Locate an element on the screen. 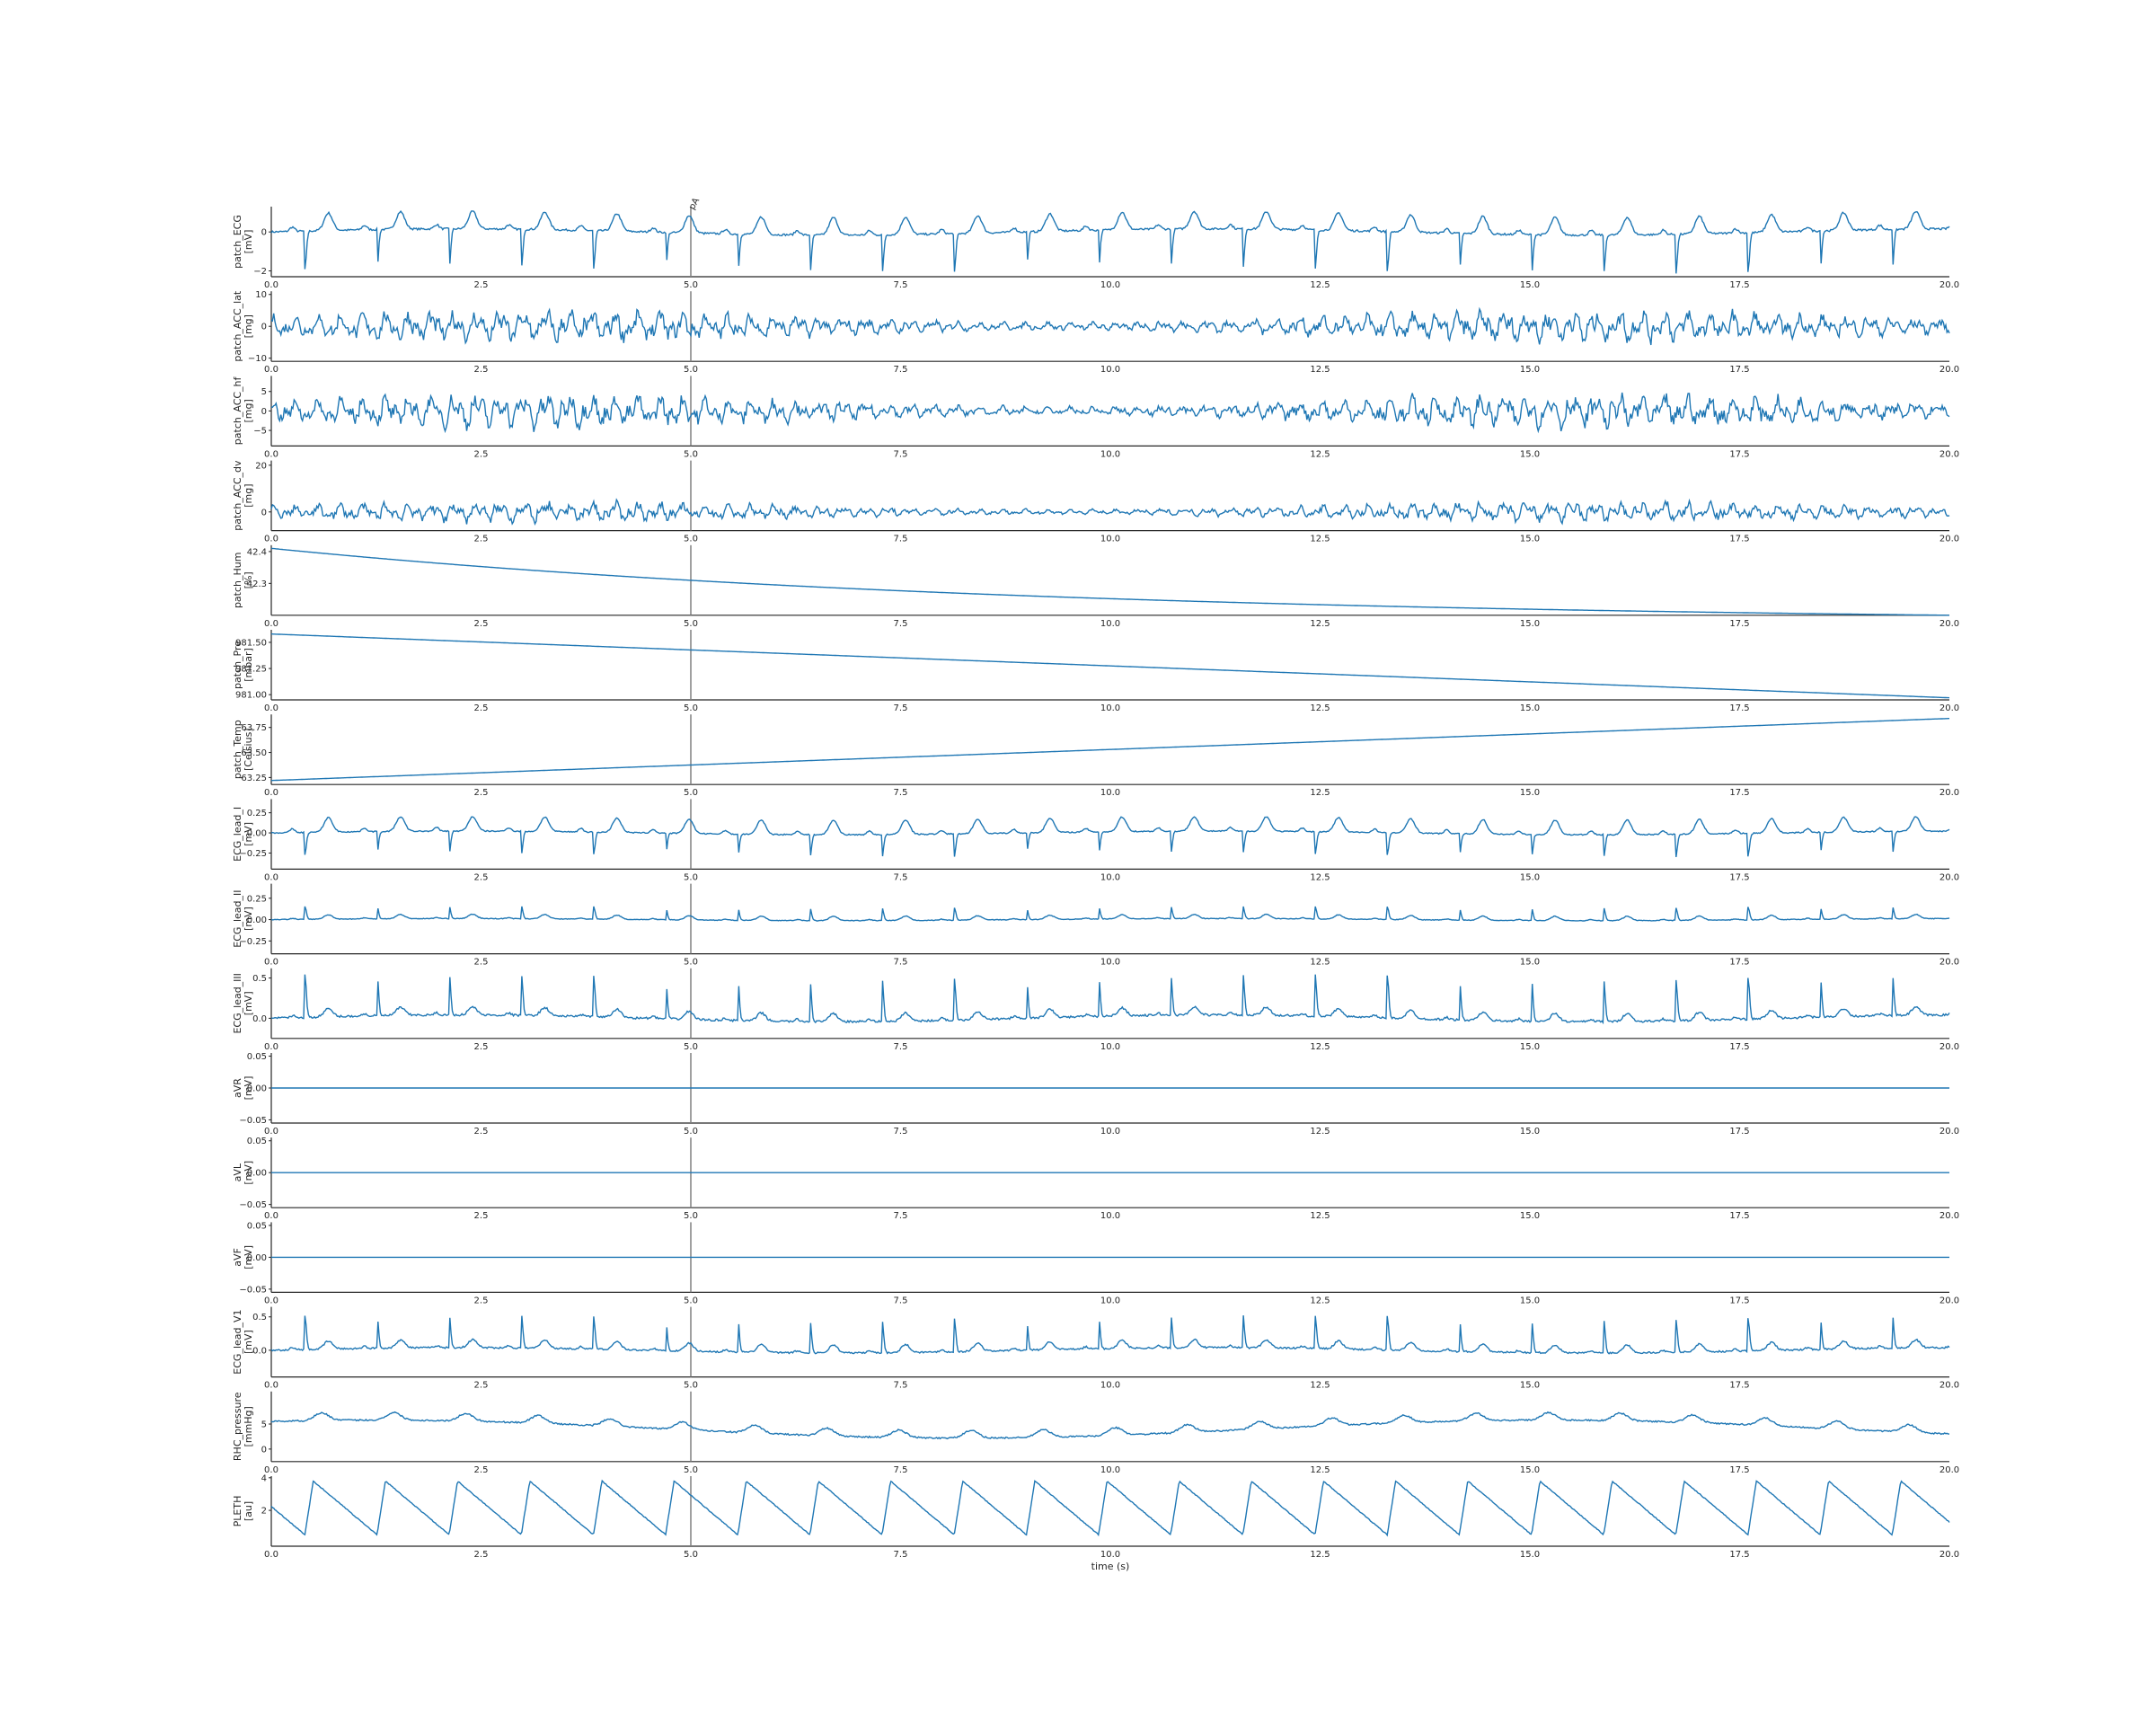 The height and width of the screenshot is (1725, 2156). y-tick-label: 0.25 is located at coordinates (257, 899).